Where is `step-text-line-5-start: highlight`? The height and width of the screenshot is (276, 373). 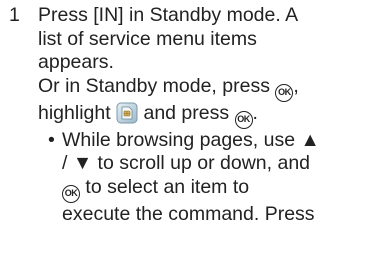 step-text-line-5-start: highlight is located at coordinates (74, 112).